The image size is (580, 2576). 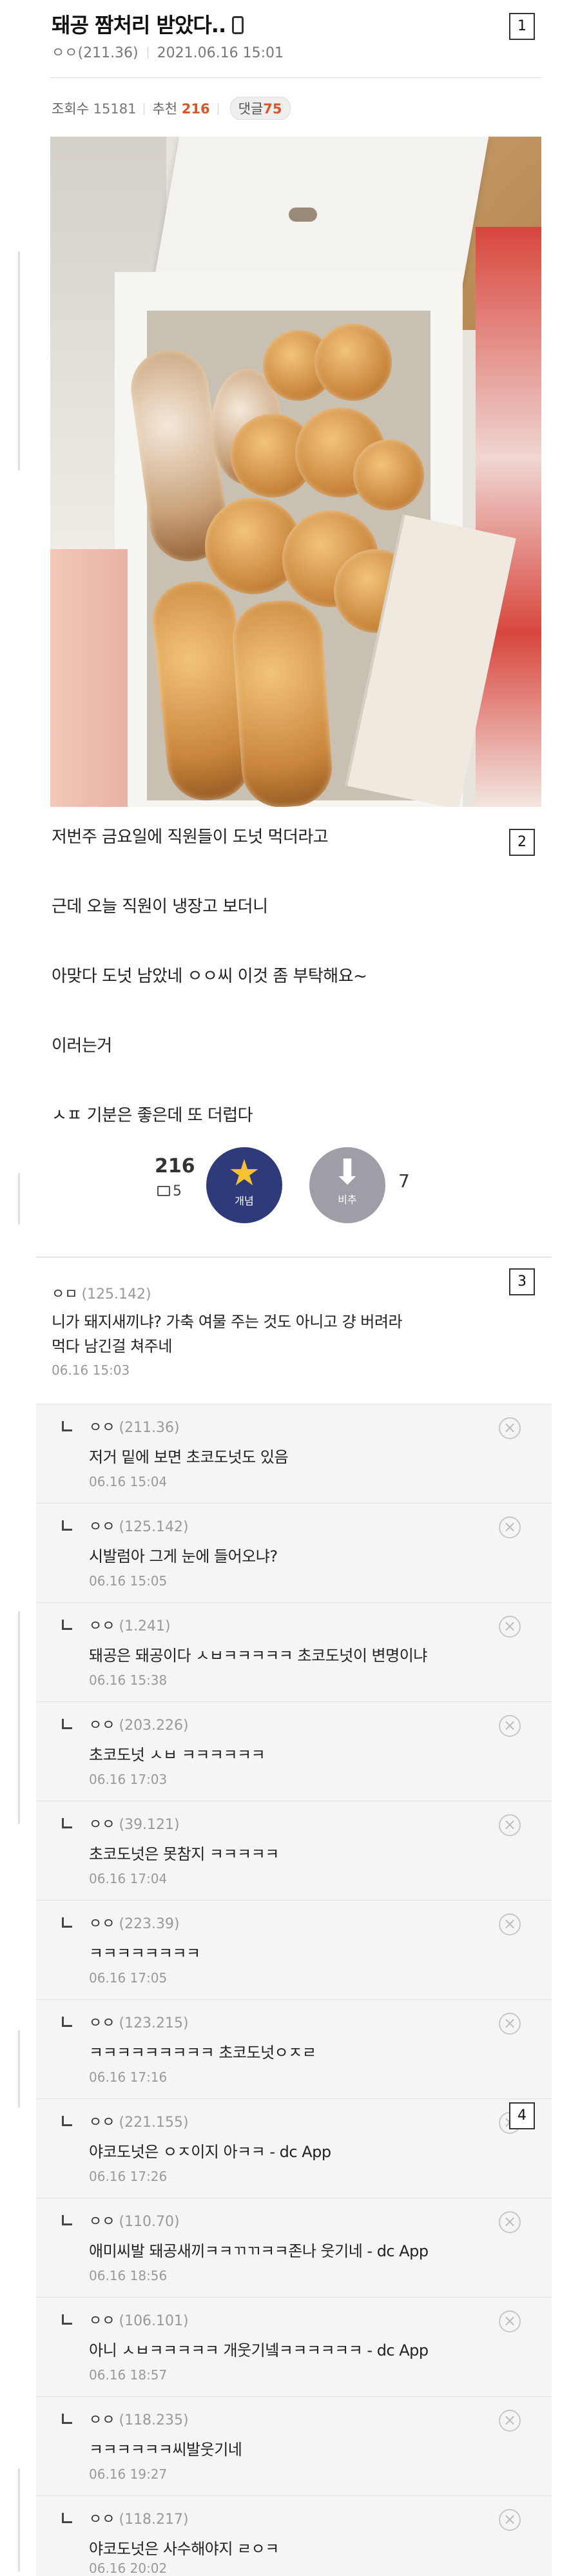 I want to click on post-stats: 조회수 15181 추천 216 댓글75, so click(x=171, y=108).